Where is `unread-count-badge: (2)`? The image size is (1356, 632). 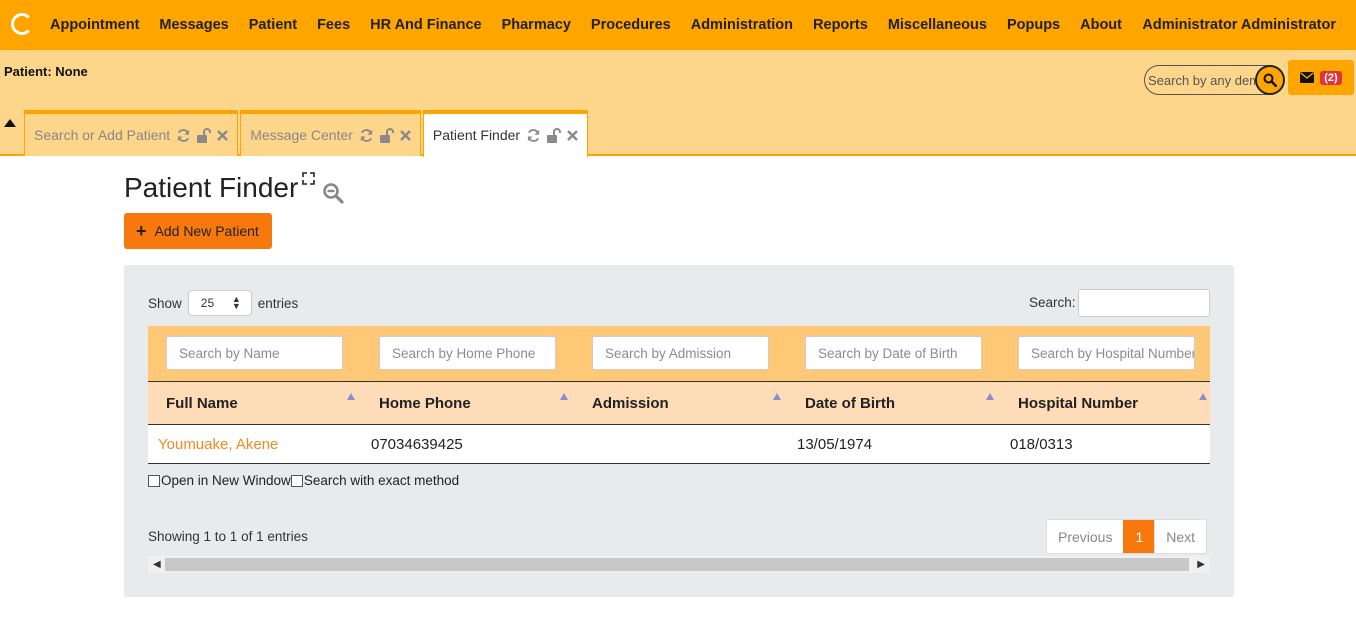
unread-count-badge: (2) is located at coordinates (1331, 77).